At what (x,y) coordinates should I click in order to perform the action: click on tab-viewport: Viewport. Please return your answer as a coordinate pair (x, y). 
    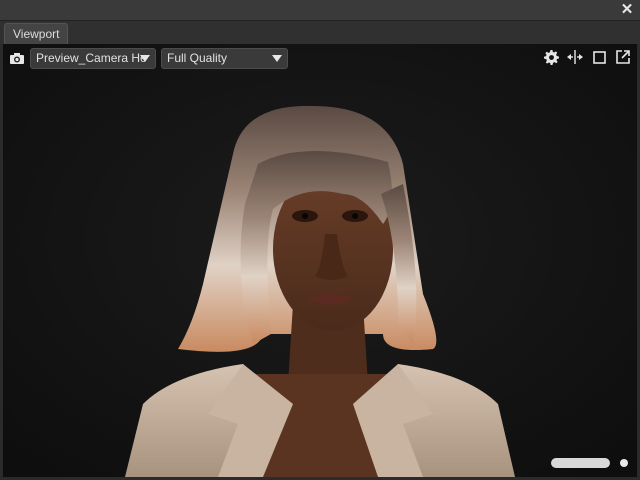
    Looking at the image, I should click on (36, 34).